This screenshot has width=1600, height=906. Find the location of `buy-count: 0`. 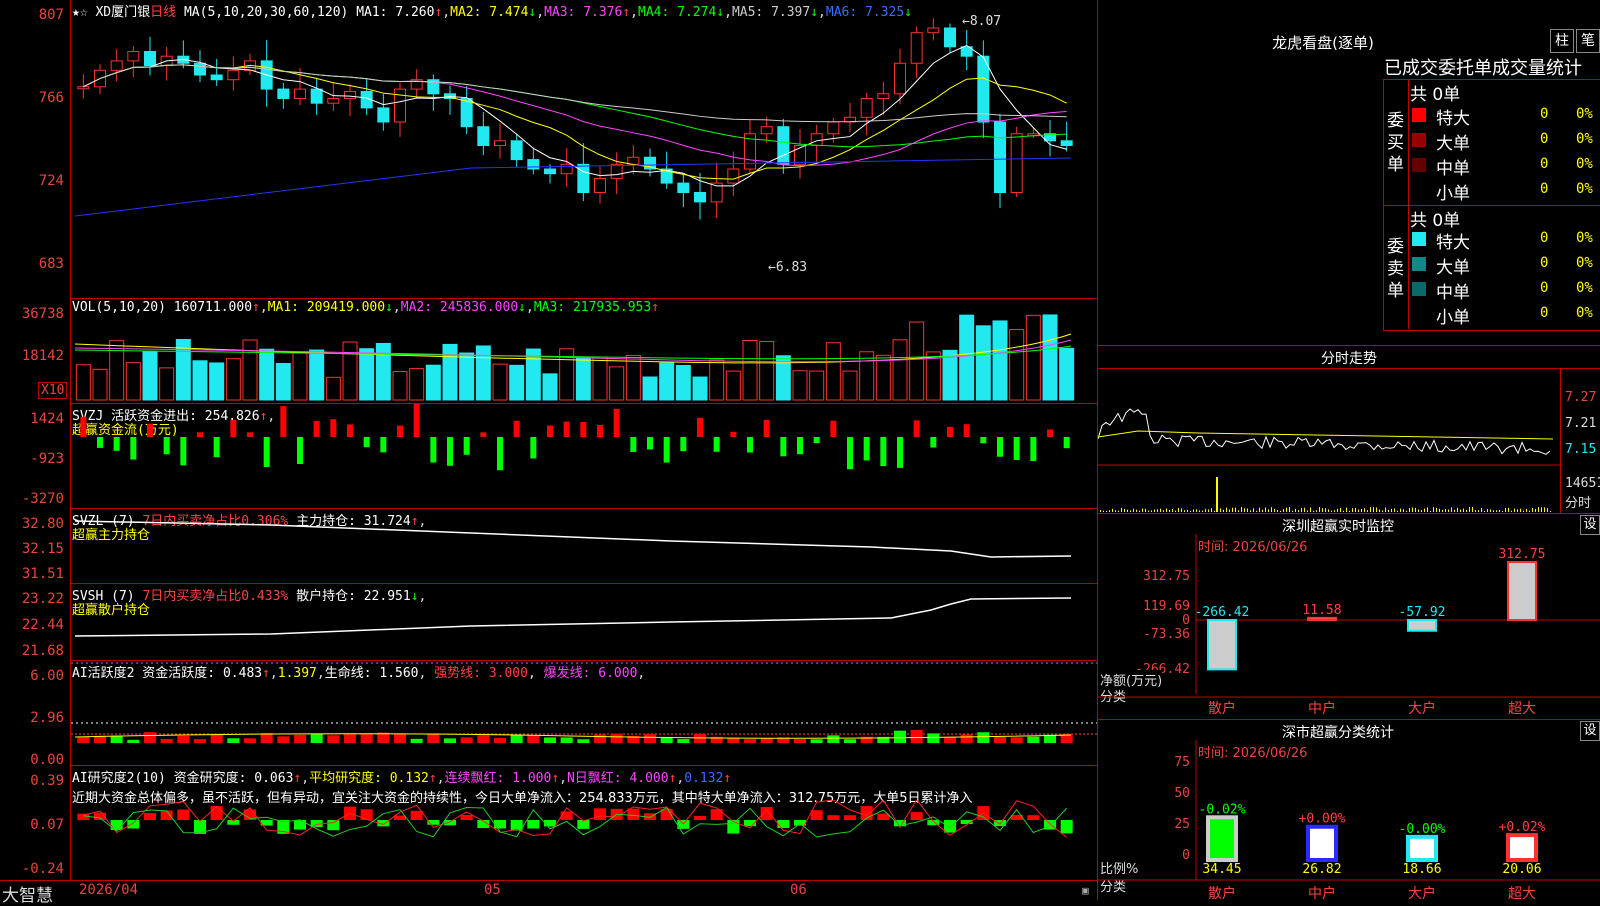

buy-count: 0 is located at coordinates (1544, 139).